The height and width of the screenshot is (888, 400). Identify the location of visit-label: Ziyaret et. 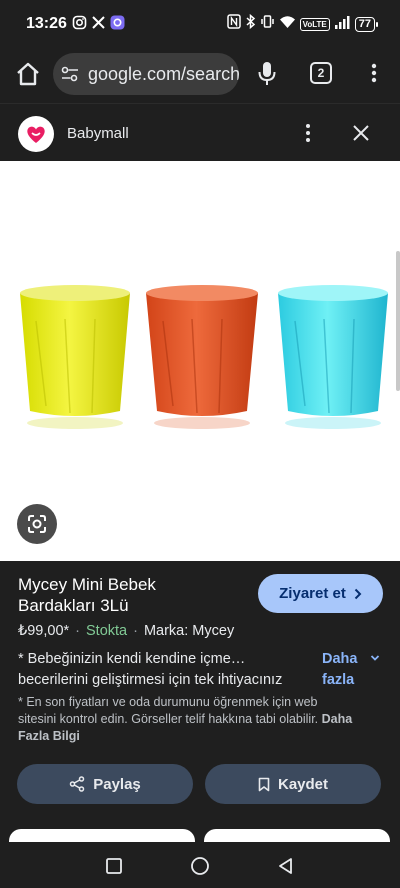
(312, 593).